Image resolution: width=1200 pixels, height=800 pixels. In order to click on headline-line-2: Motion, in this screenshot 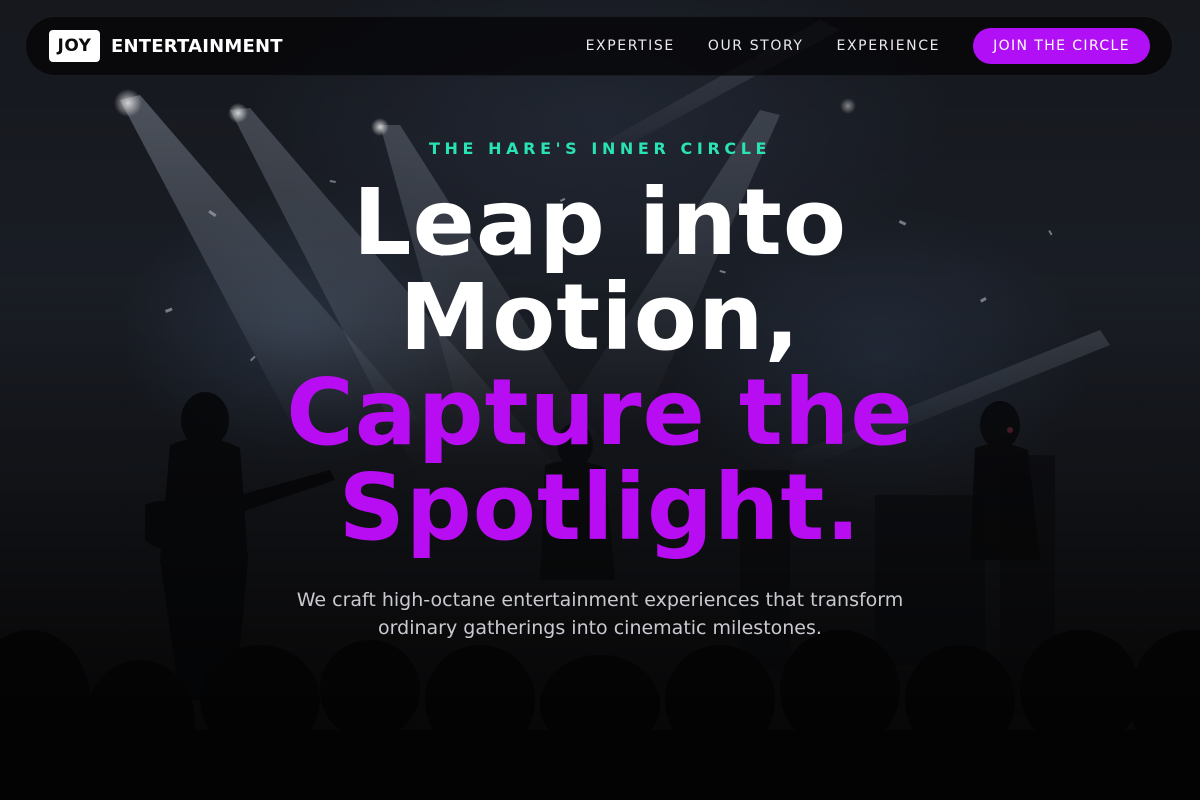, I will do `click(600, 317)`.